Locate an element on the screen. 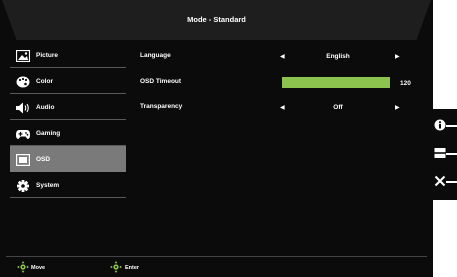  gamepad-icon is located at coordinates (23, 134).